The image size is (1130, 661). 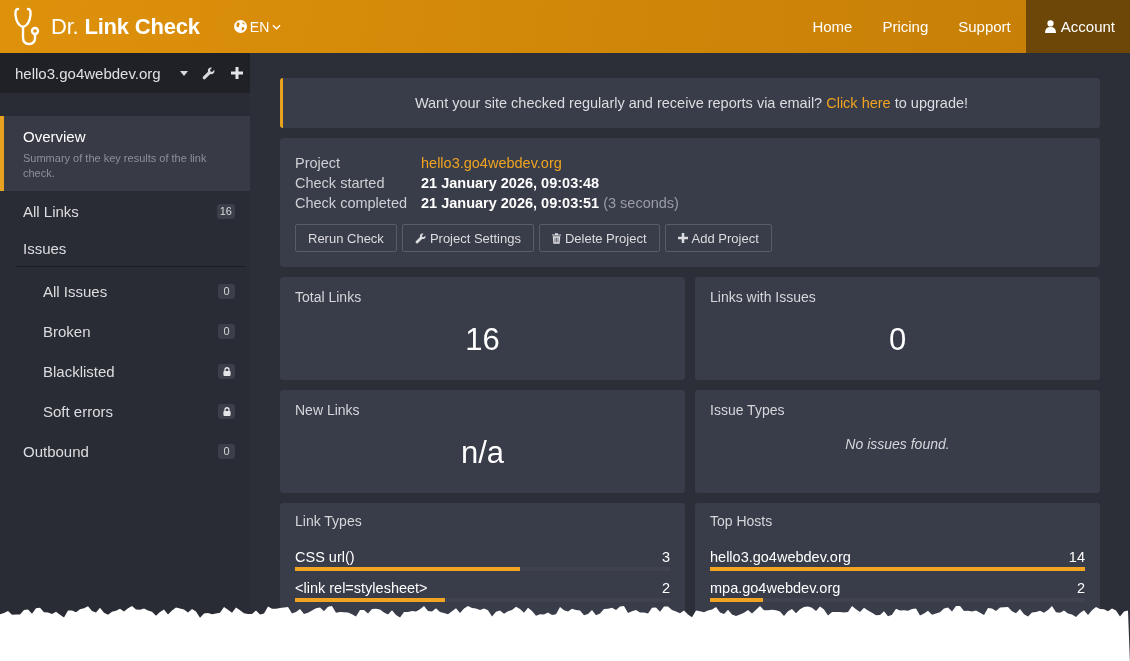 I want to click on globe-icon, so click(x=240, y=26).